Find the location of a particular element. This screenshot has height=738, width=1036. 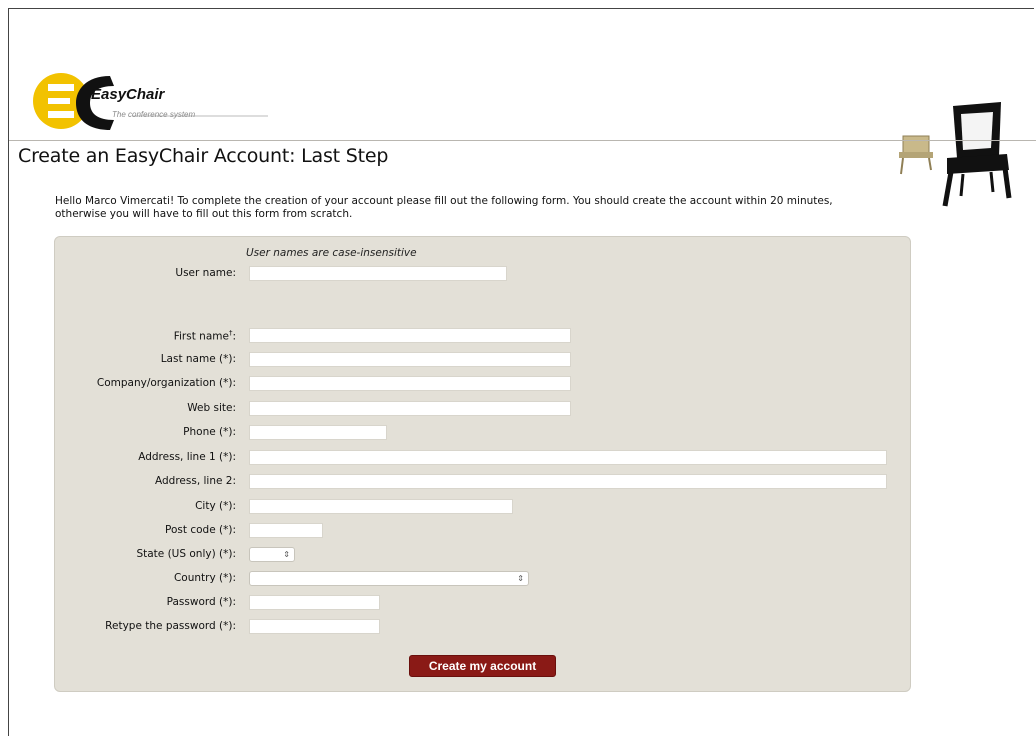

password-label: Password (*): is located at coordinates (201, 602).